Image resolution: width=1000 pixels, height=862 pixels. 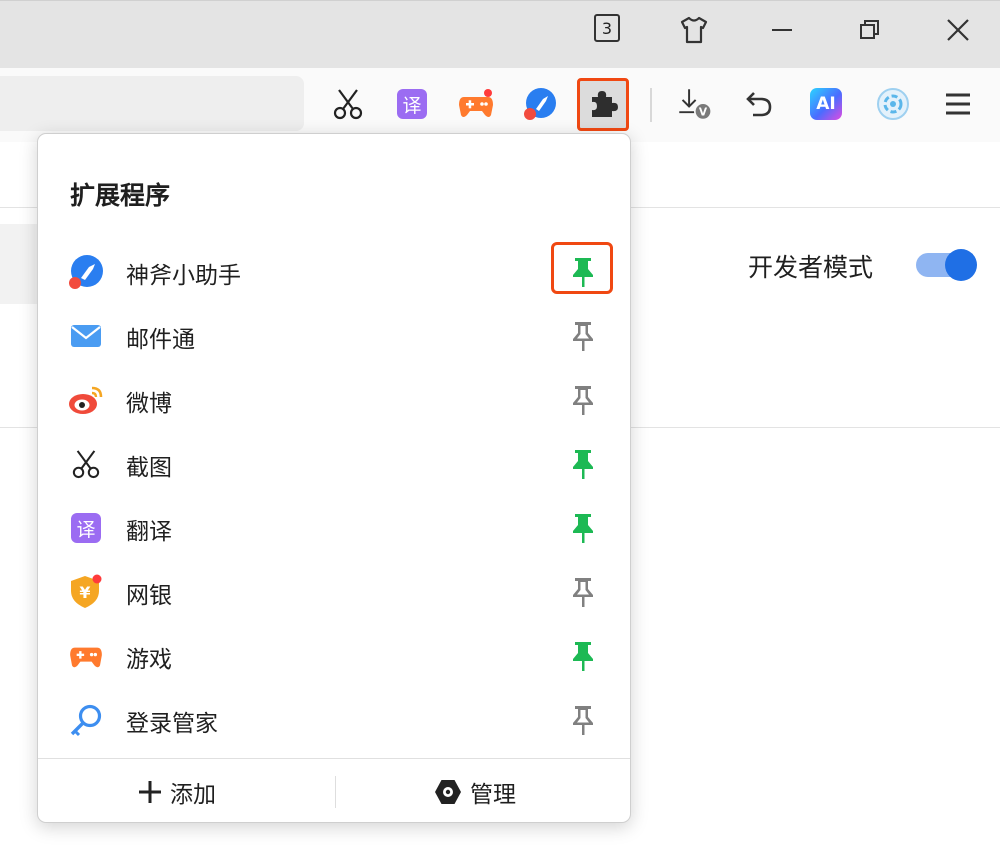 I want to click on extension-item-weibo: 微博, so click(x=334, y=400).